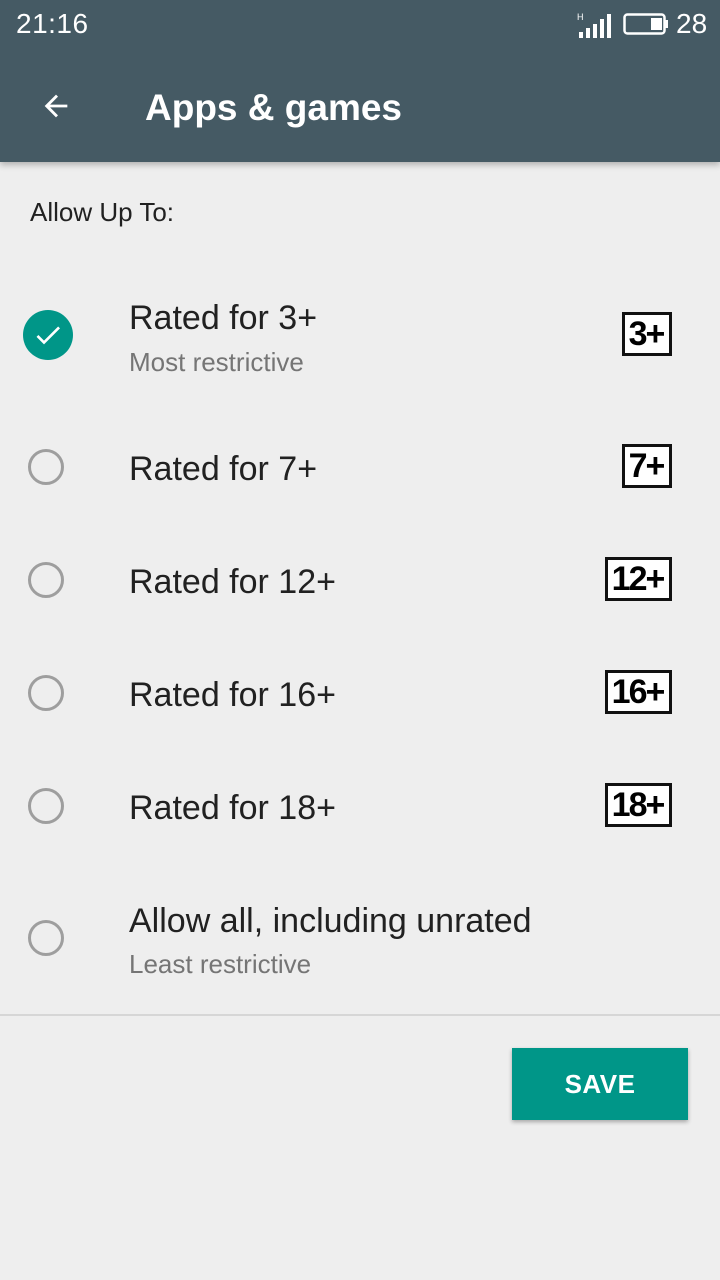 Image resolution: width=720 pixels, height=1280 pixels. I want to click on section-label: Allow Up To:, so click(102, 212).